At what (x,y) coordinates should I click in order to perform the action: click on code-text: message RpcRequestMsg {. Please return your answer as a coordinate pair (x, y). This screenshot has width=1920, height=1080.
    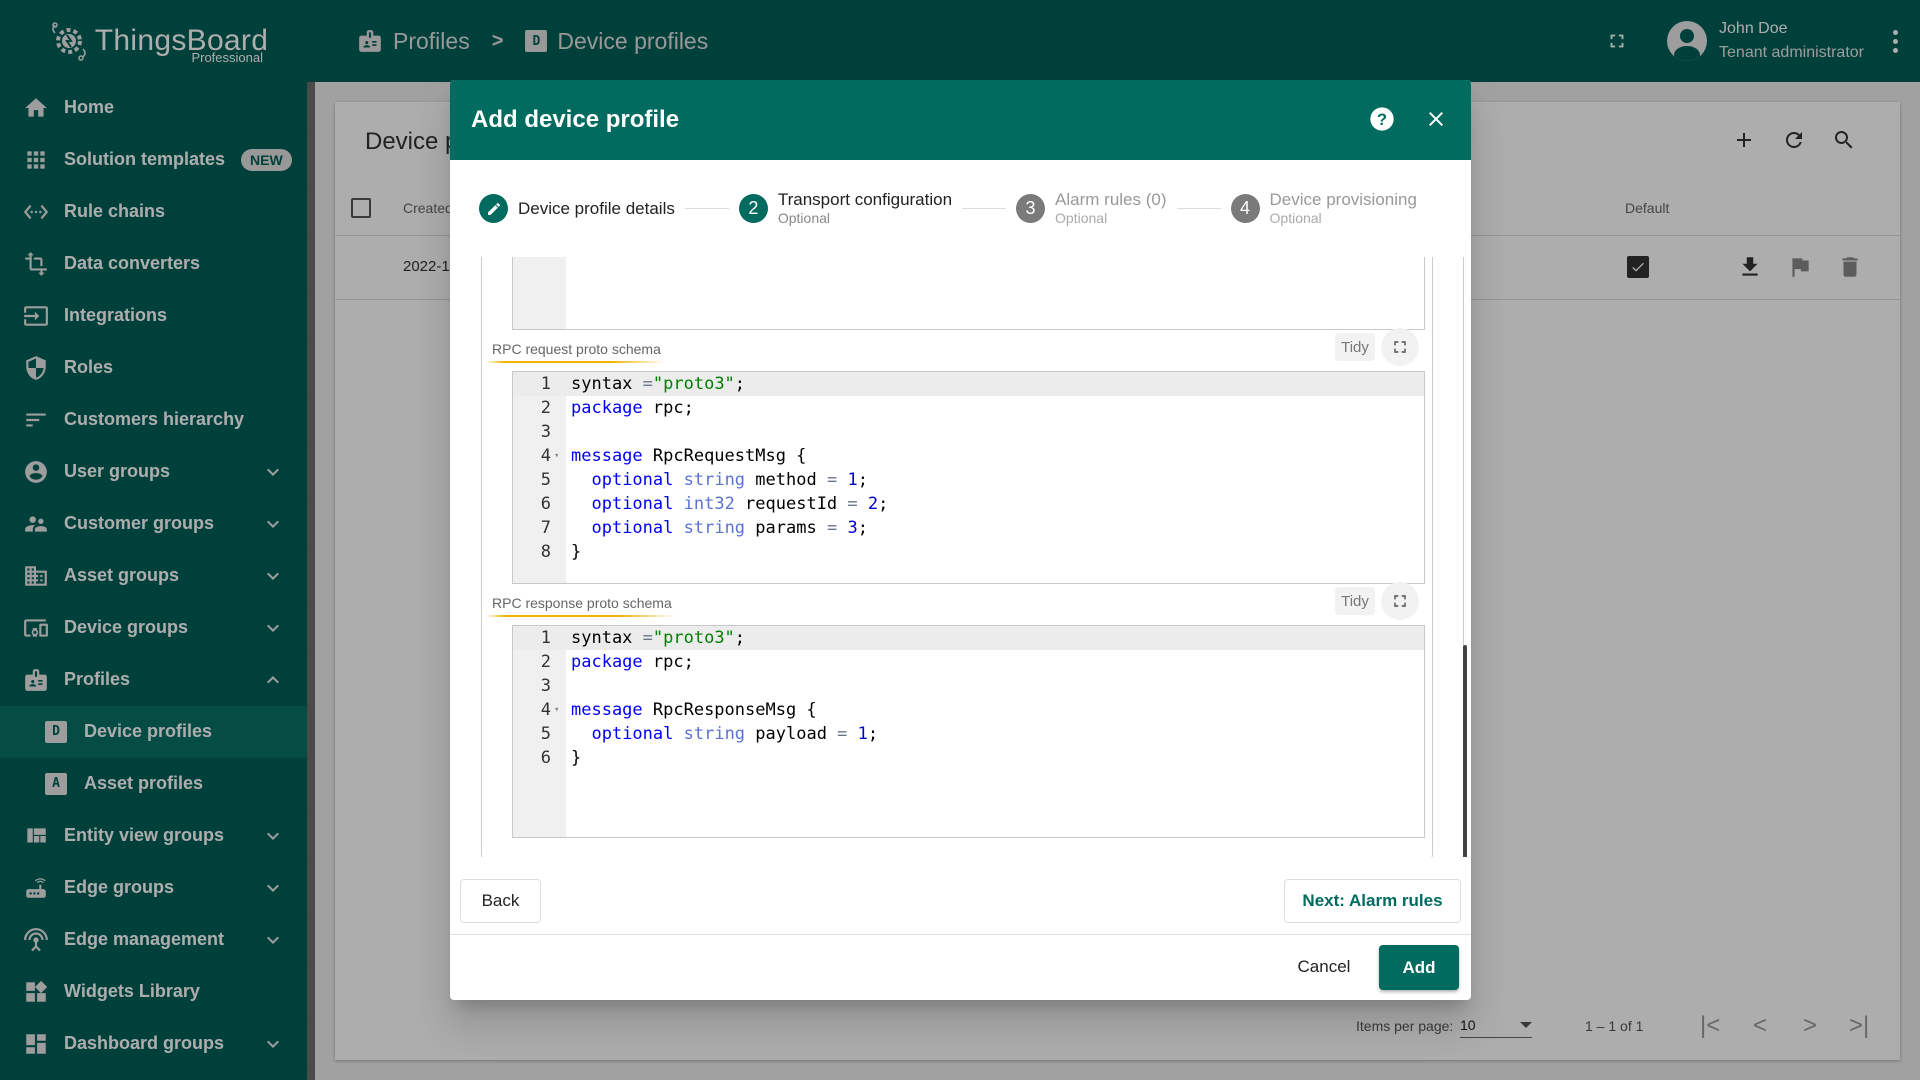
    Looking at the image, I should click on (688, 456).